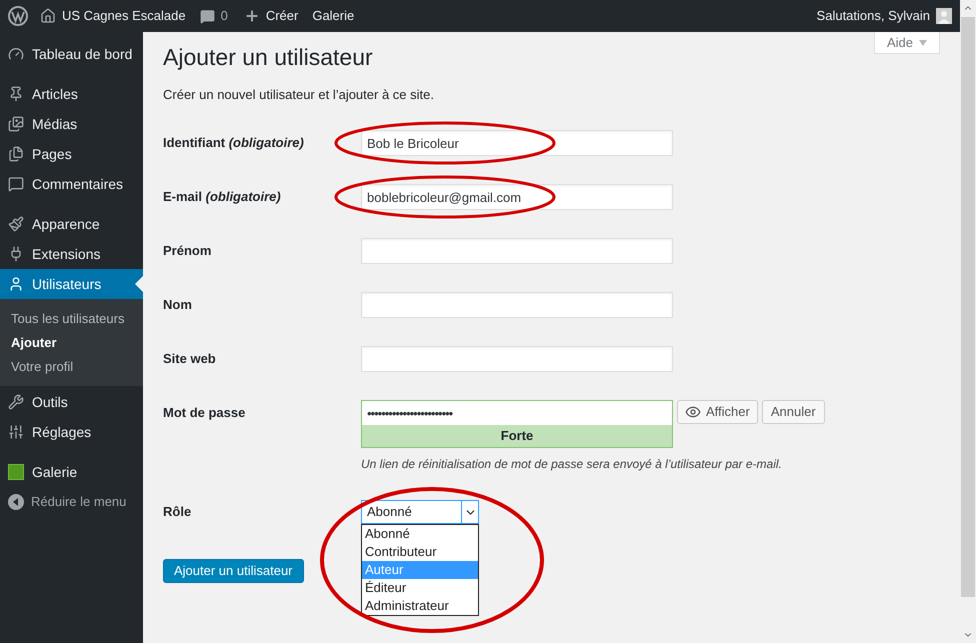 The height and width of the screenshot is (643, 976). Describe the element at coordinates (187, 251) in the screenshot. I see `field-label: Prénom` at that location.